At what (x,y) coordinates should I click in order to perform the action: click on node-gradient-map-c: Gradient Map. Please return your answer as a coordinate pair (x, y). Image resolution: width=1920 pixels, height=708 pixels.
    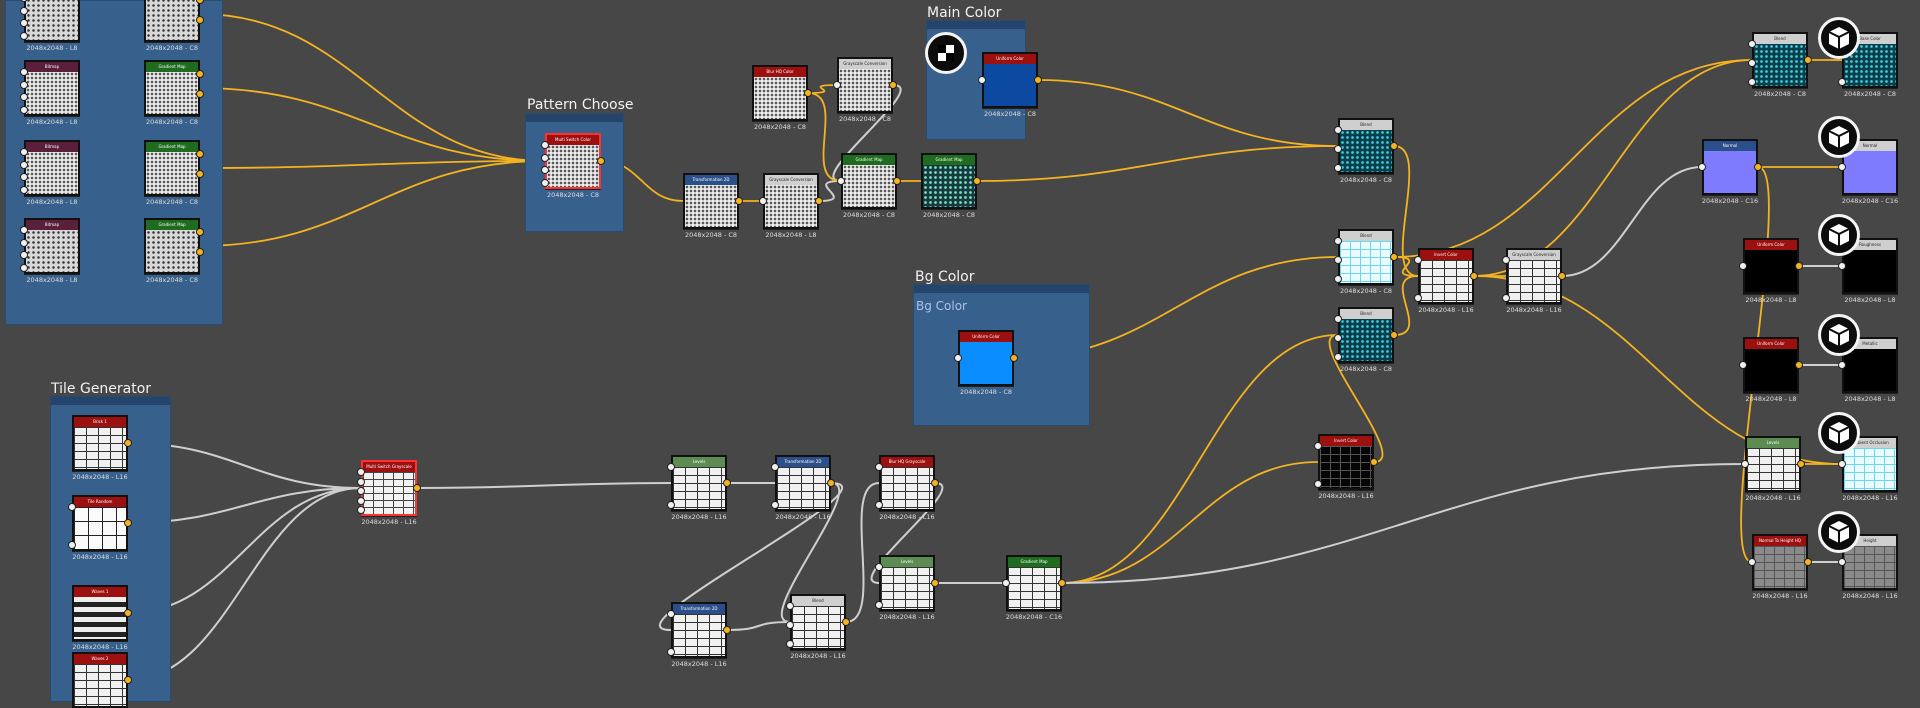
    Looking at the image, I should click on (172, 168).